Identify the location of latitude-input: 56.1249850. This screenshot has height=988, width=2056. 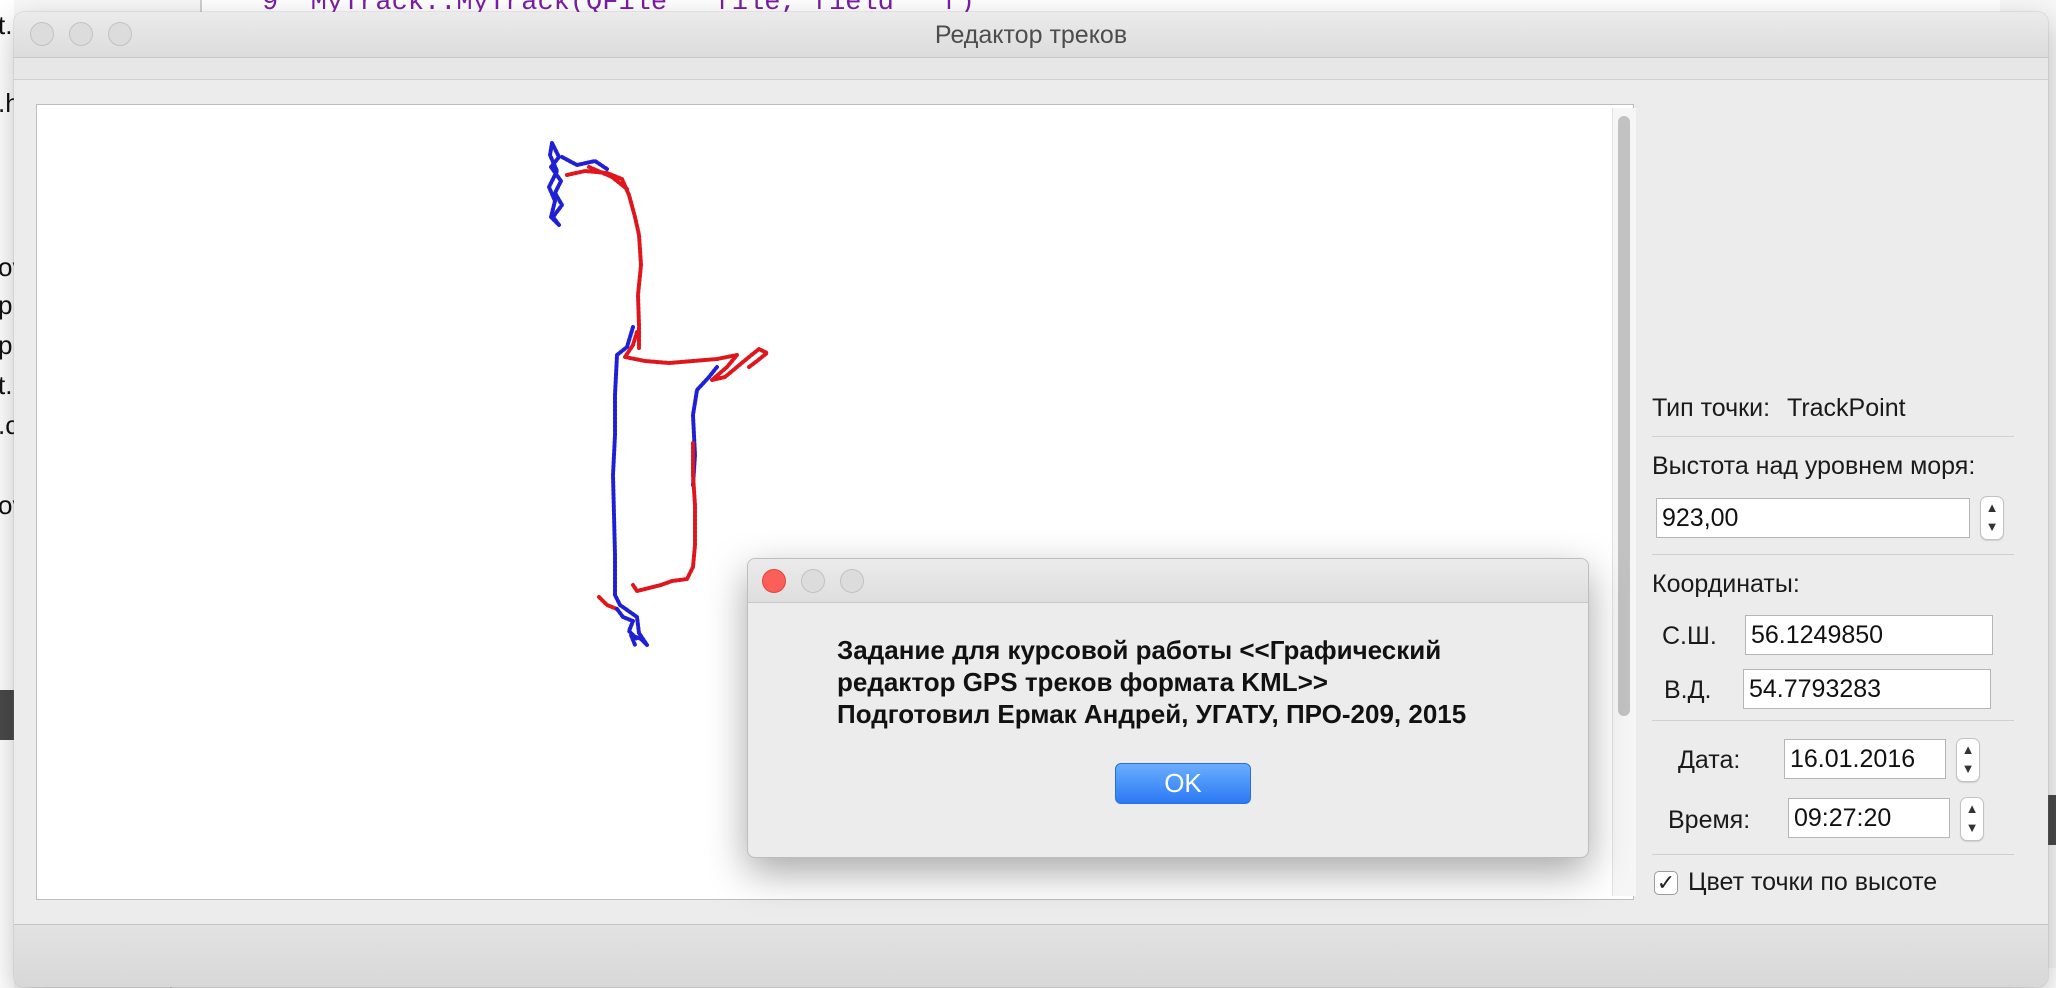
(1869, 635).